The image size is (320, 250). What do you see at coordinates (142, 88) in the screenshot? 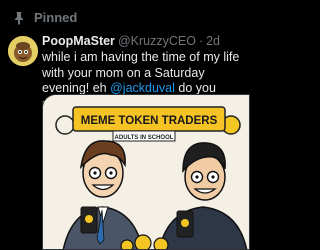
I see `mention-link: @jackduval` at bounding box center [142, 88].